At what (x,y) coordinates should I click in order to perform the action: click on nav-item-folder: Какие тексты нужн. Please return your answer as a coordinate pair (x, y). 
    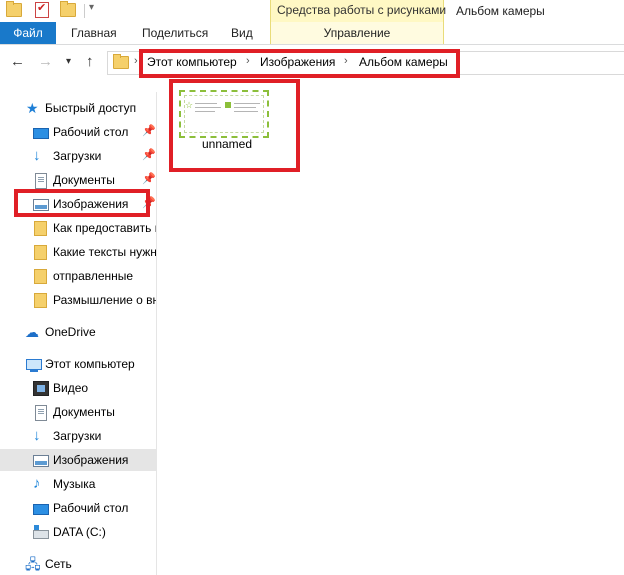
    Looking at the image, I should click on (78, 252).